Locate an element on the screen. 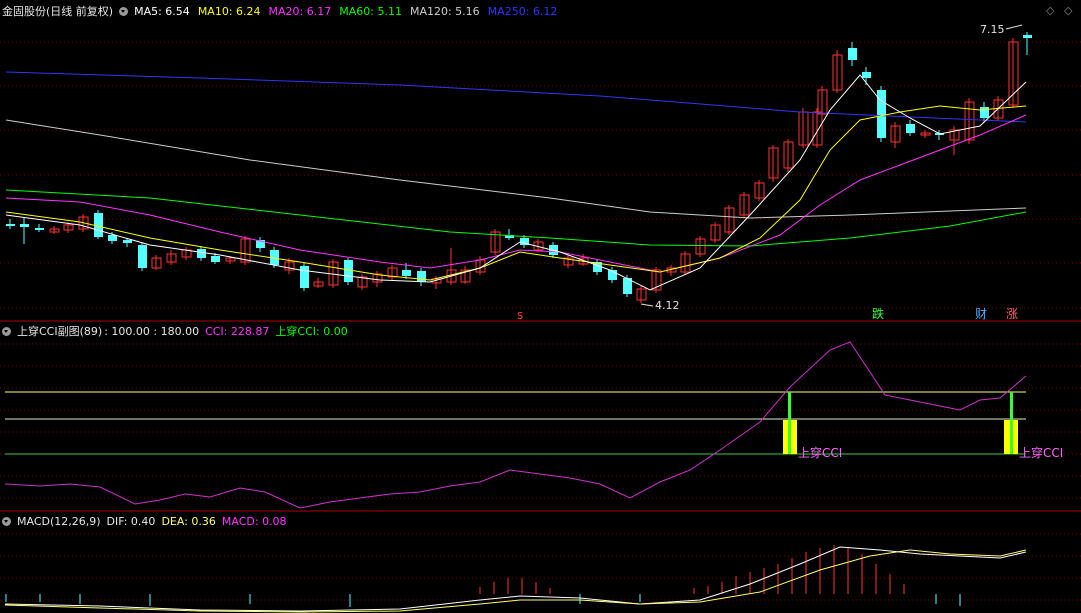 Image resolution: width=1081 pixels, height=613 pixels. signal-die-marker: 跌 is located at coordinates (878, 313).